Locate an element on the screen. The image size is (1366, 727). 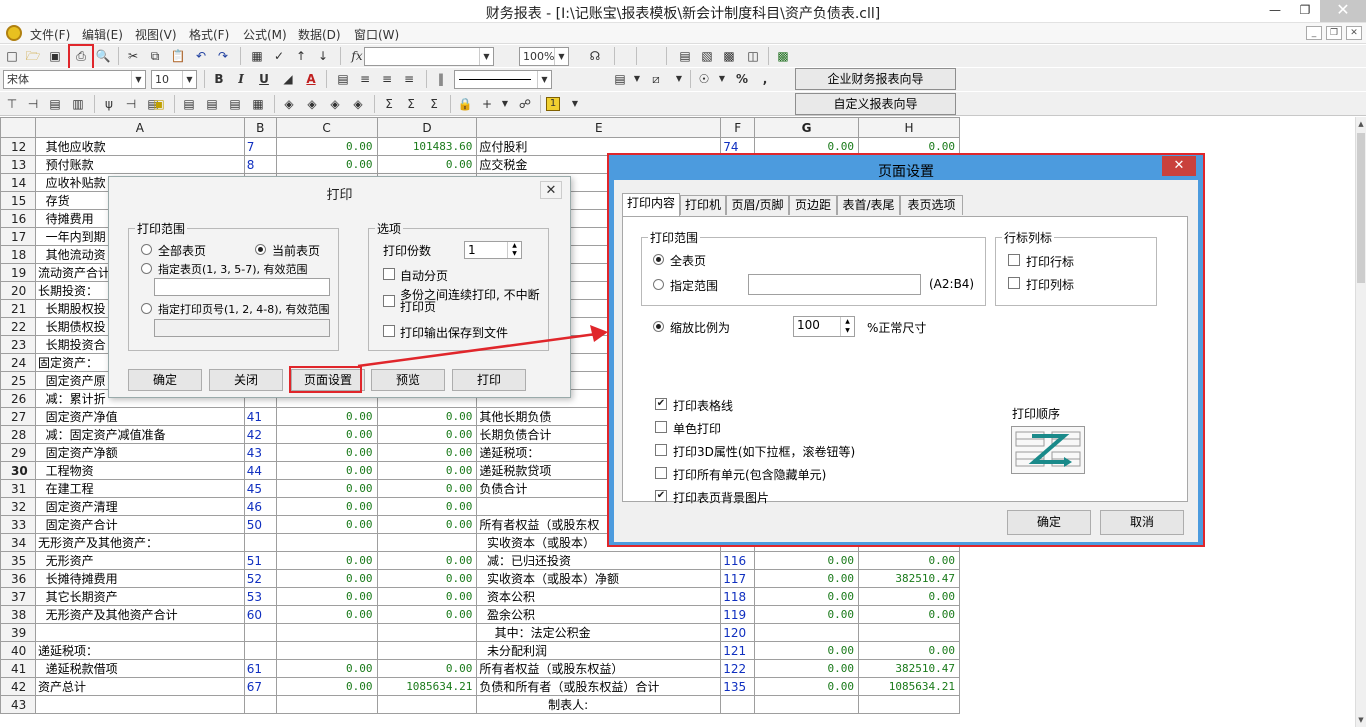
cell-h: 382510.47 is located at coordinates (908, 578).